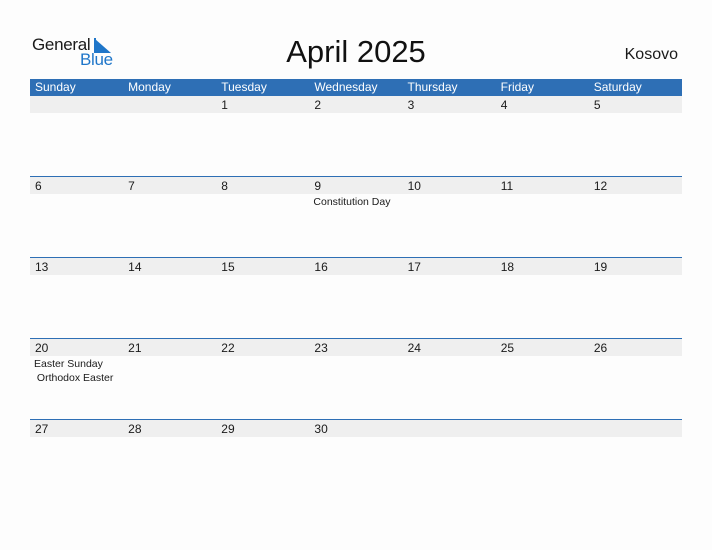 The image size is (712, 550). I want to click on day-cell: 28, so click(169, 460).